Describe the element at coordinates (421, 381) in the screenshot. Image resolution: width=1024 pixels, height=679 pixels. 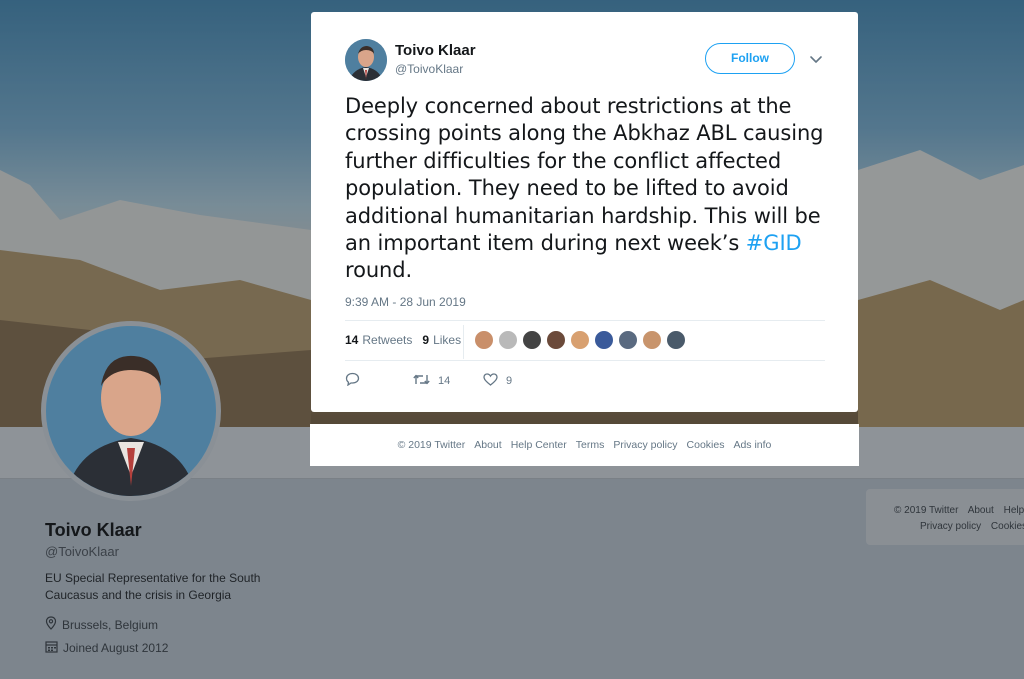
I see `retweet-icon` at that location.